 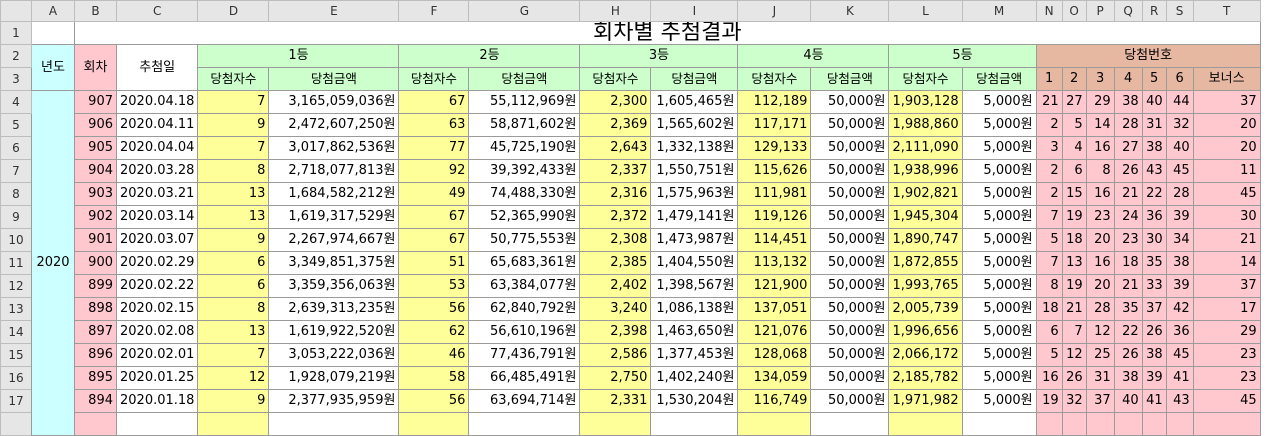 I want to click on header-n6: 6, so click(x=1179, y=79).